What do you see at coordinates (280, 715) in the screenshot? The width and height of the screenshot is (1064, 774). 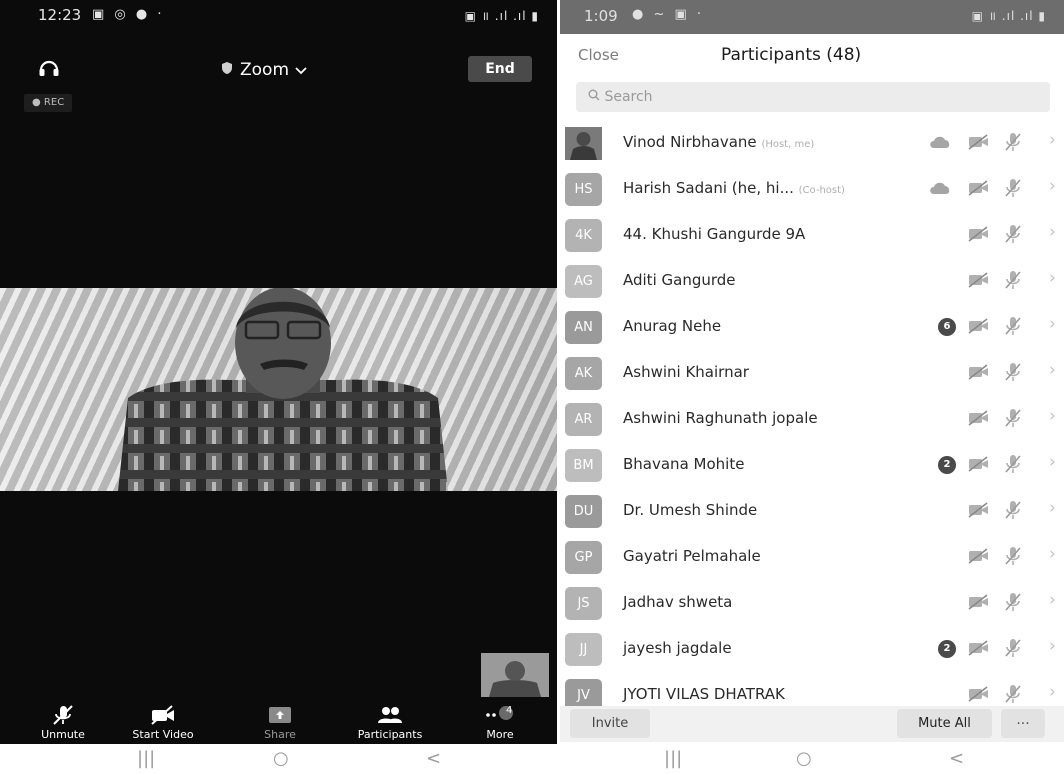 I see `share-icon` at bounding box center [280, 715].